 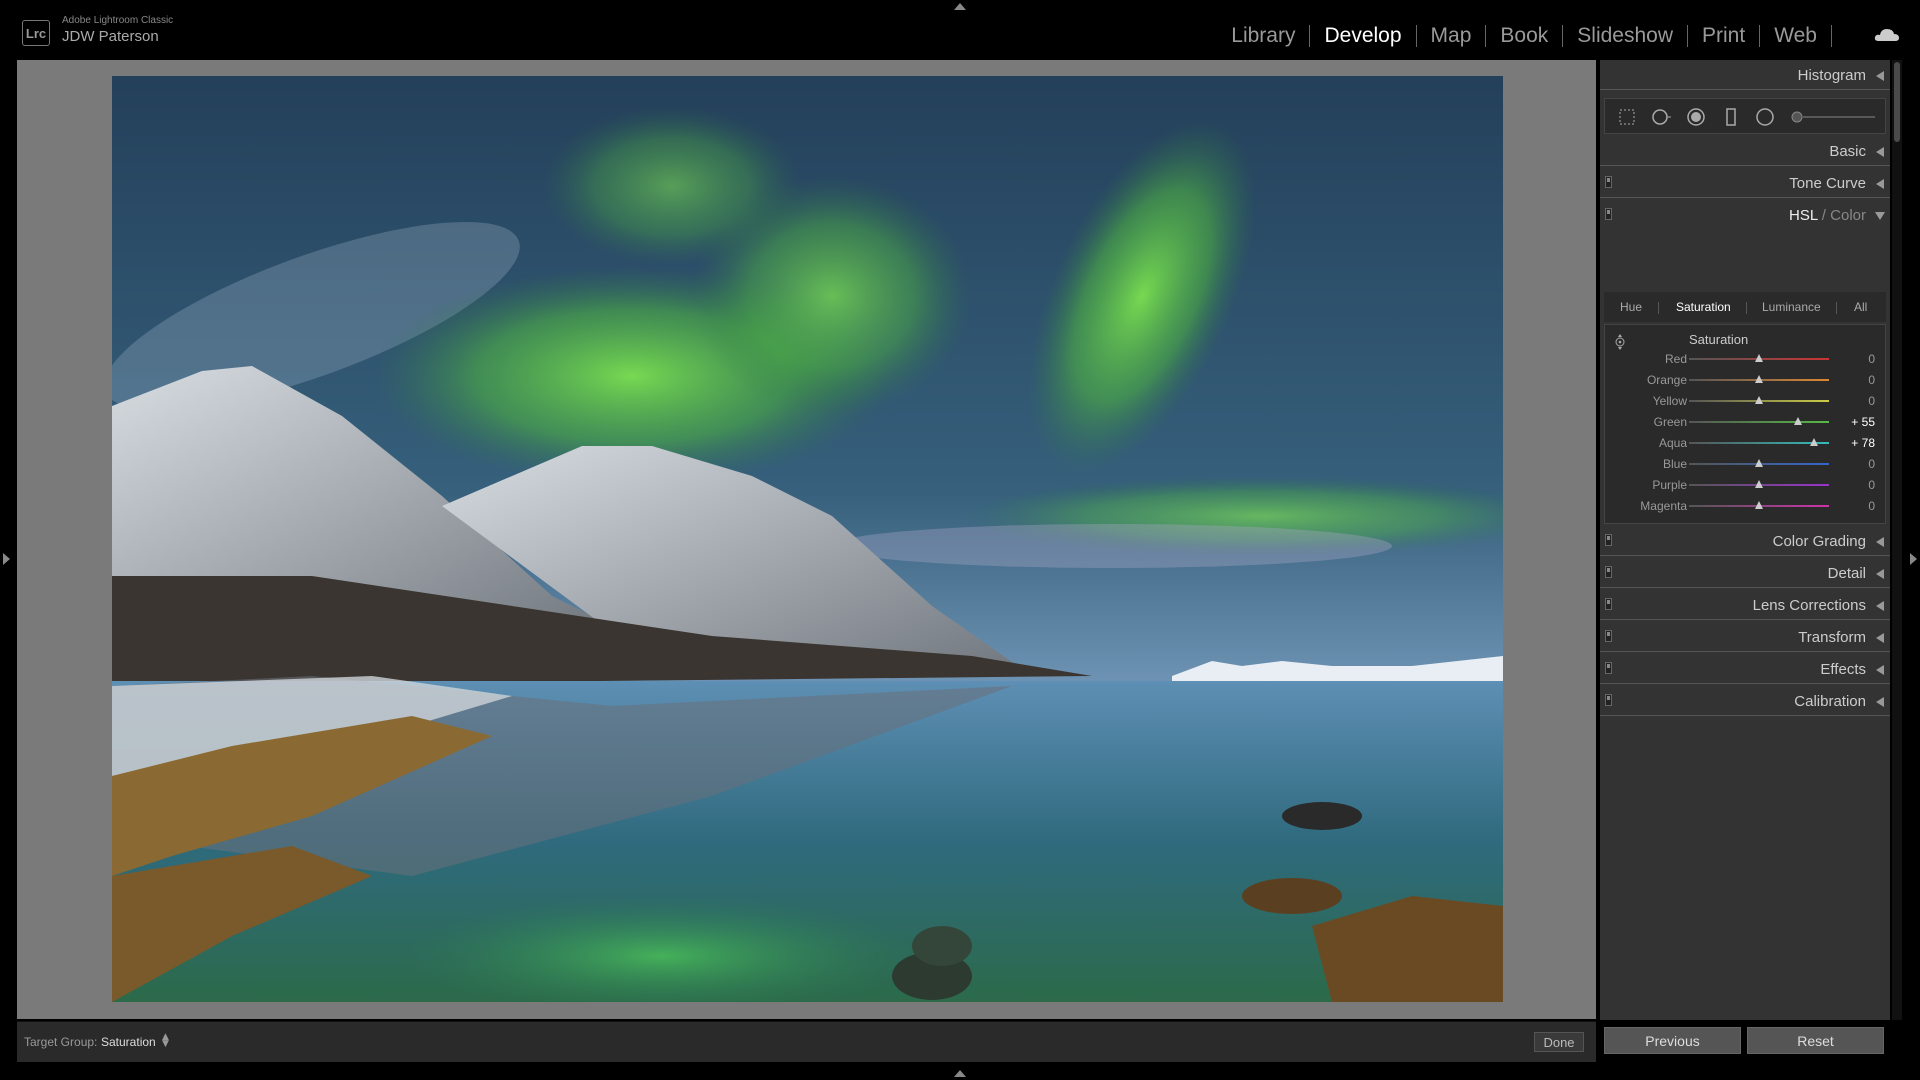 I want to click on detail-header: Detail, so click(x=1745, y=573).